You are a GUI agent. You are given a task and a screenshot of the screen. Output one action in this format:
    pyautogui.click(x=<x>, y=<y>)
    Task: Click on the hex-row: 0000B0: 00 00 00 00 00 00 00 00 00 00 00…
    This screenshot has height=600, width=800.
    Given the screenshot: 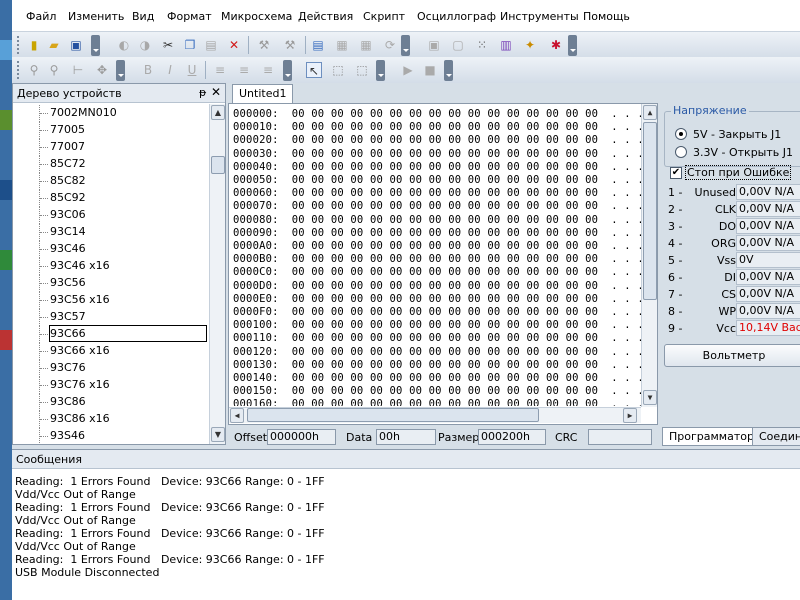 What is the action you would take?
    pyautogui.click(x=437, y=259)
    